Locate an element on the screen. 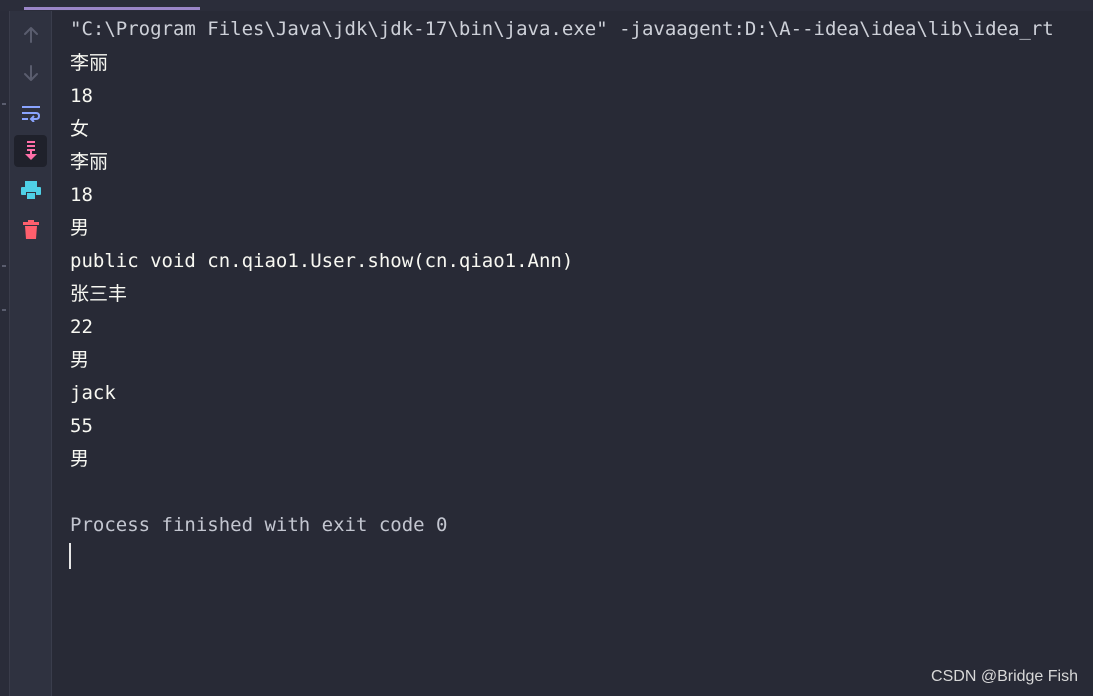 The image size is (1093, 696). arrow-down-icon is located at coordinates (30, 73).